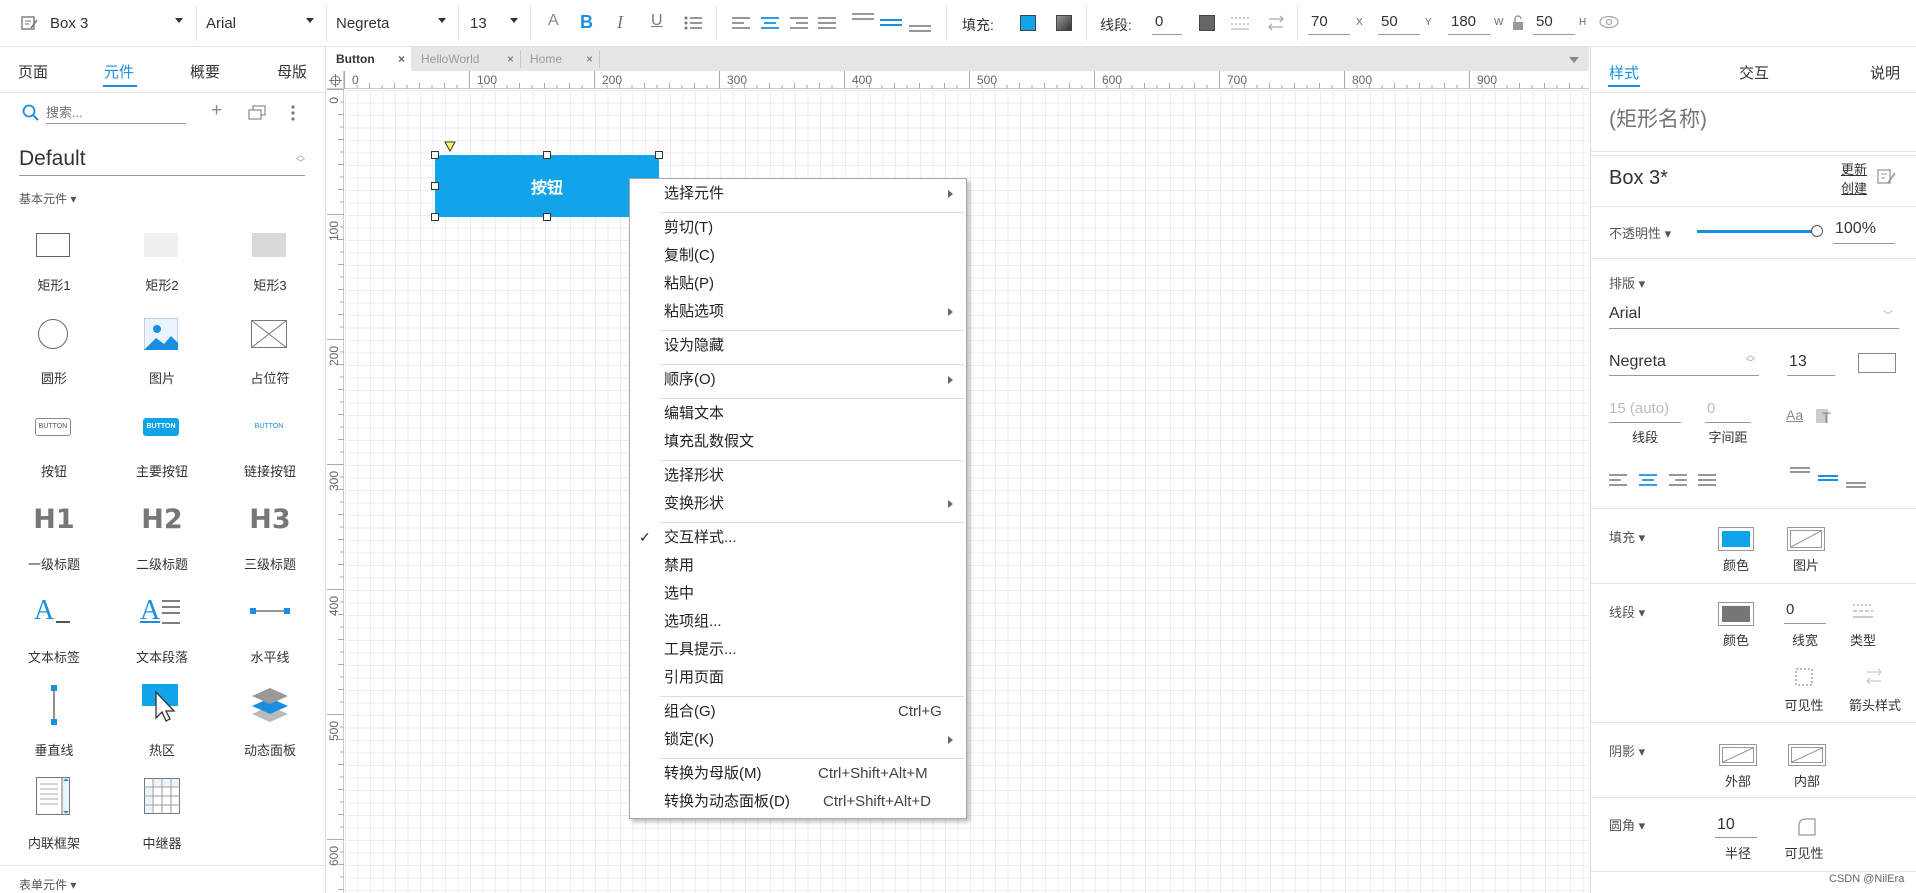  What do you see at coordinates (690, 380) in the screenshot?
I see `menu-item-order: 顺序(O)` at bounding box center [690, 380].